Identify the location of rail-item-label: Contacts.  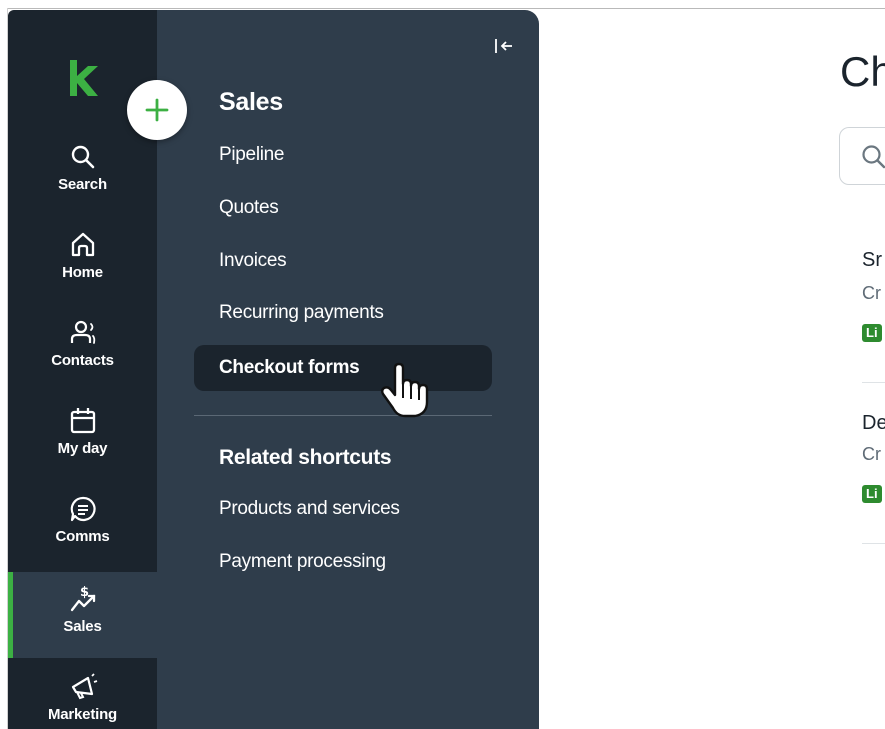
(82, 360).